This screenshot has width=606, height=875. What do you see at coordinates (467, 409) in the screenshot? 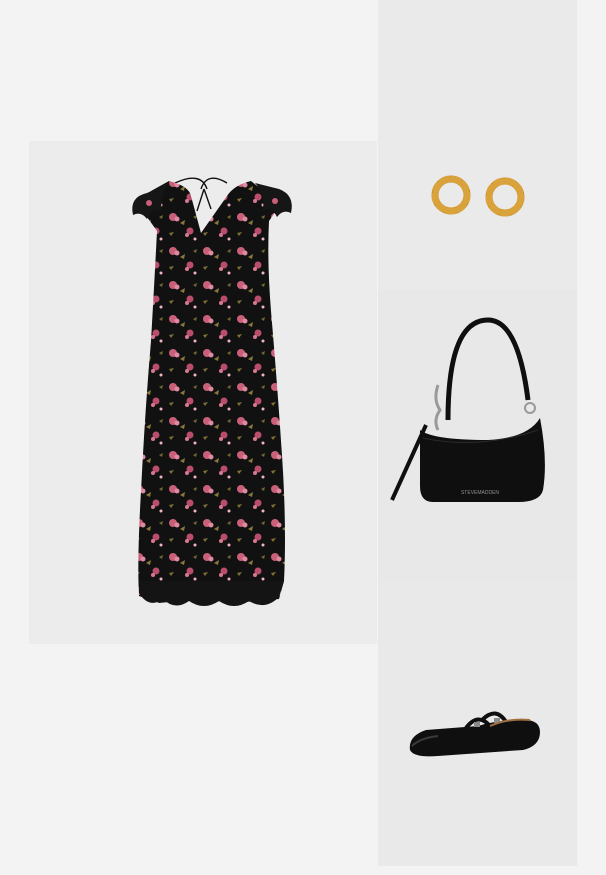
I see `black-shoulder-bag-image: STEVEMADDEN` at bounding box center [467, 409].